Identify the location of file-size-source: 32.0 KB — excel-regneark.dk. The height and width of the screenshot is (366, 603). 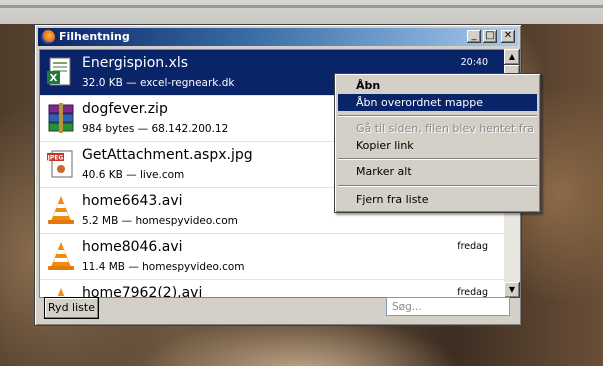
(158, 83).